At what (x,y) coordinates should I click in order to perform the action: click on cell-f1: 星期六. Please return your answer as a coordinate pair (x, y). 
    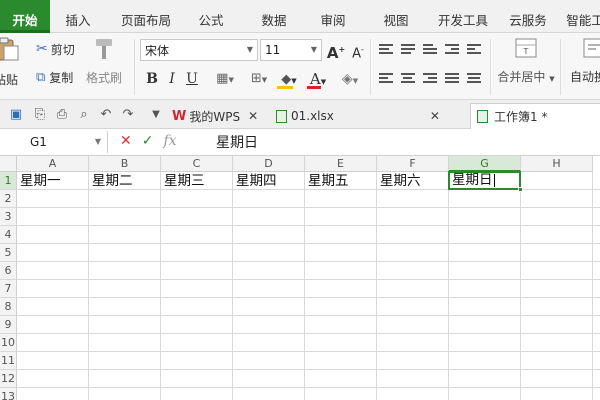
    Looking at the image, I should click on (413, 181).